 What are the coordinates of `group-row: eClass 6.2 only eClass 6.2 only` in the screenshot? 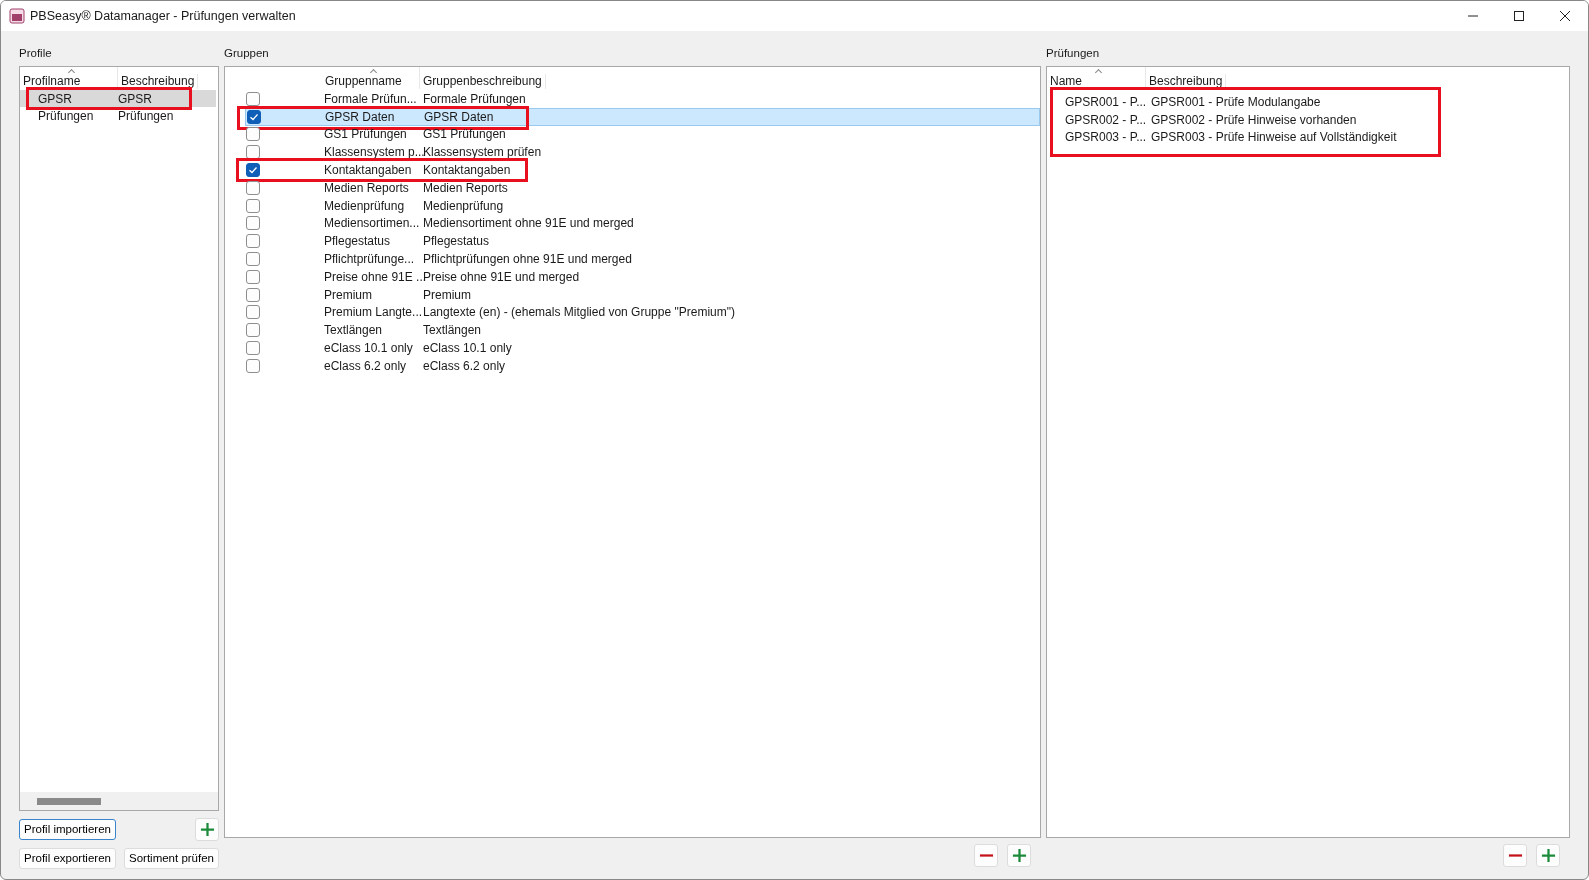 It's located at (642, 365).